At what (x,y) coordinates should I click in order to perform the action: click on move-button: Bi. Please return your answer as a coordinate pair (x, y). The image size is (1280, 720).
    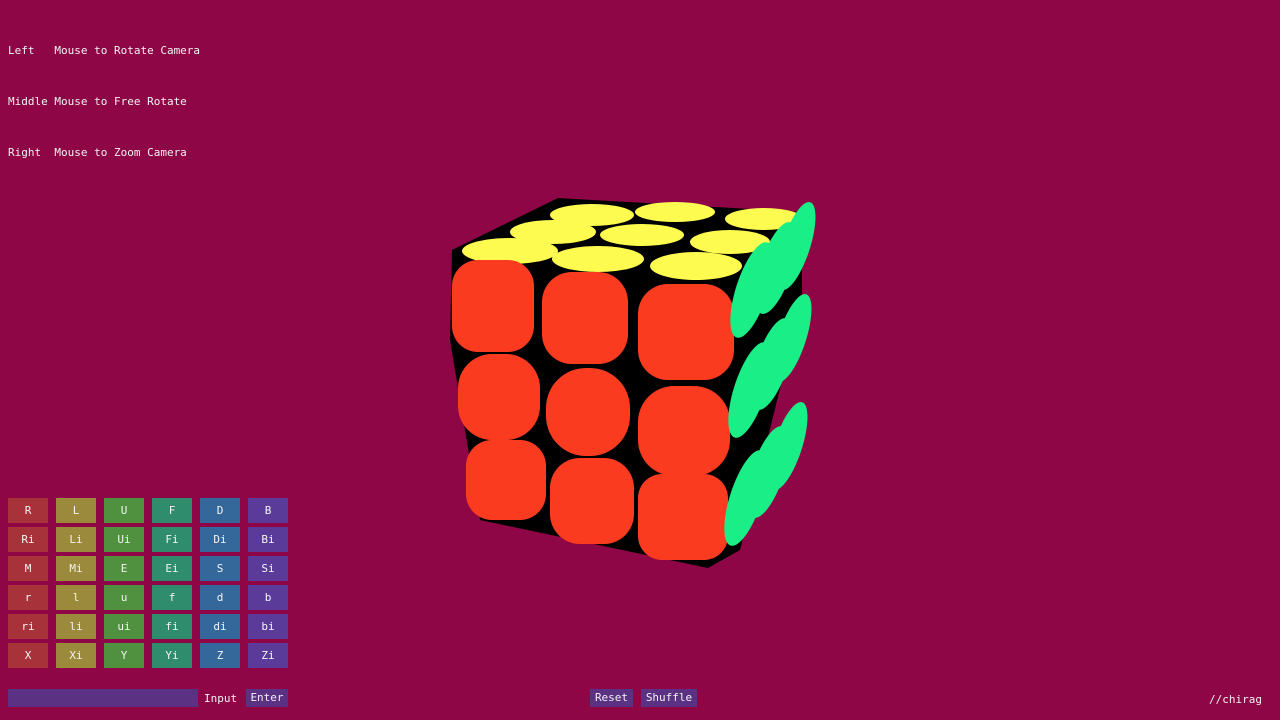
    Looking at the image, I should click on (268, 539).